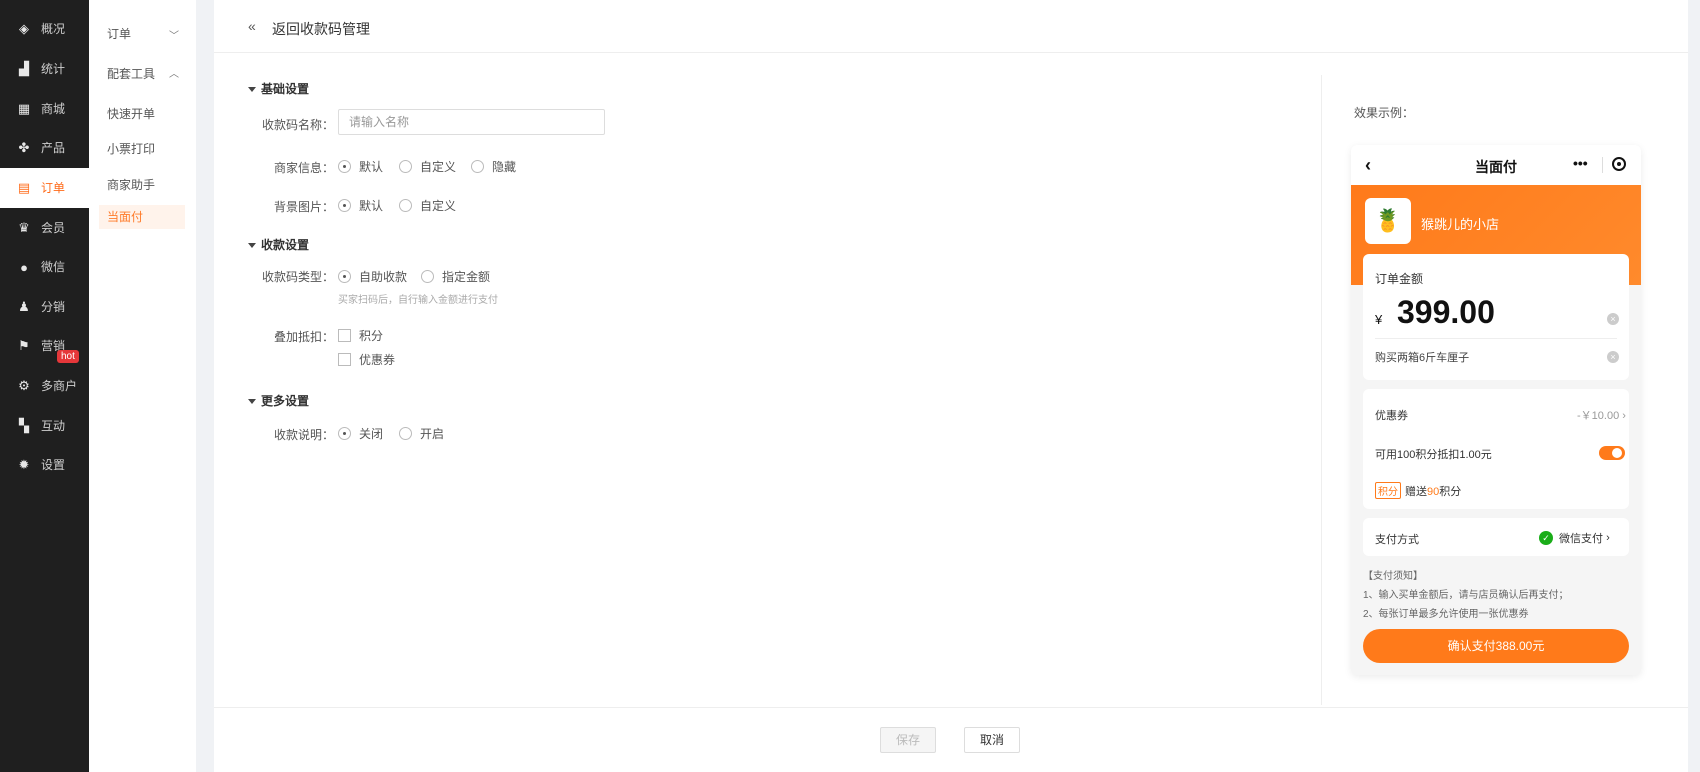  Describe the element at coordinates (1446, 614) in the screenshot. I see `tip-2: 2、每张订单最多允许使用一张优惠券` at that location.